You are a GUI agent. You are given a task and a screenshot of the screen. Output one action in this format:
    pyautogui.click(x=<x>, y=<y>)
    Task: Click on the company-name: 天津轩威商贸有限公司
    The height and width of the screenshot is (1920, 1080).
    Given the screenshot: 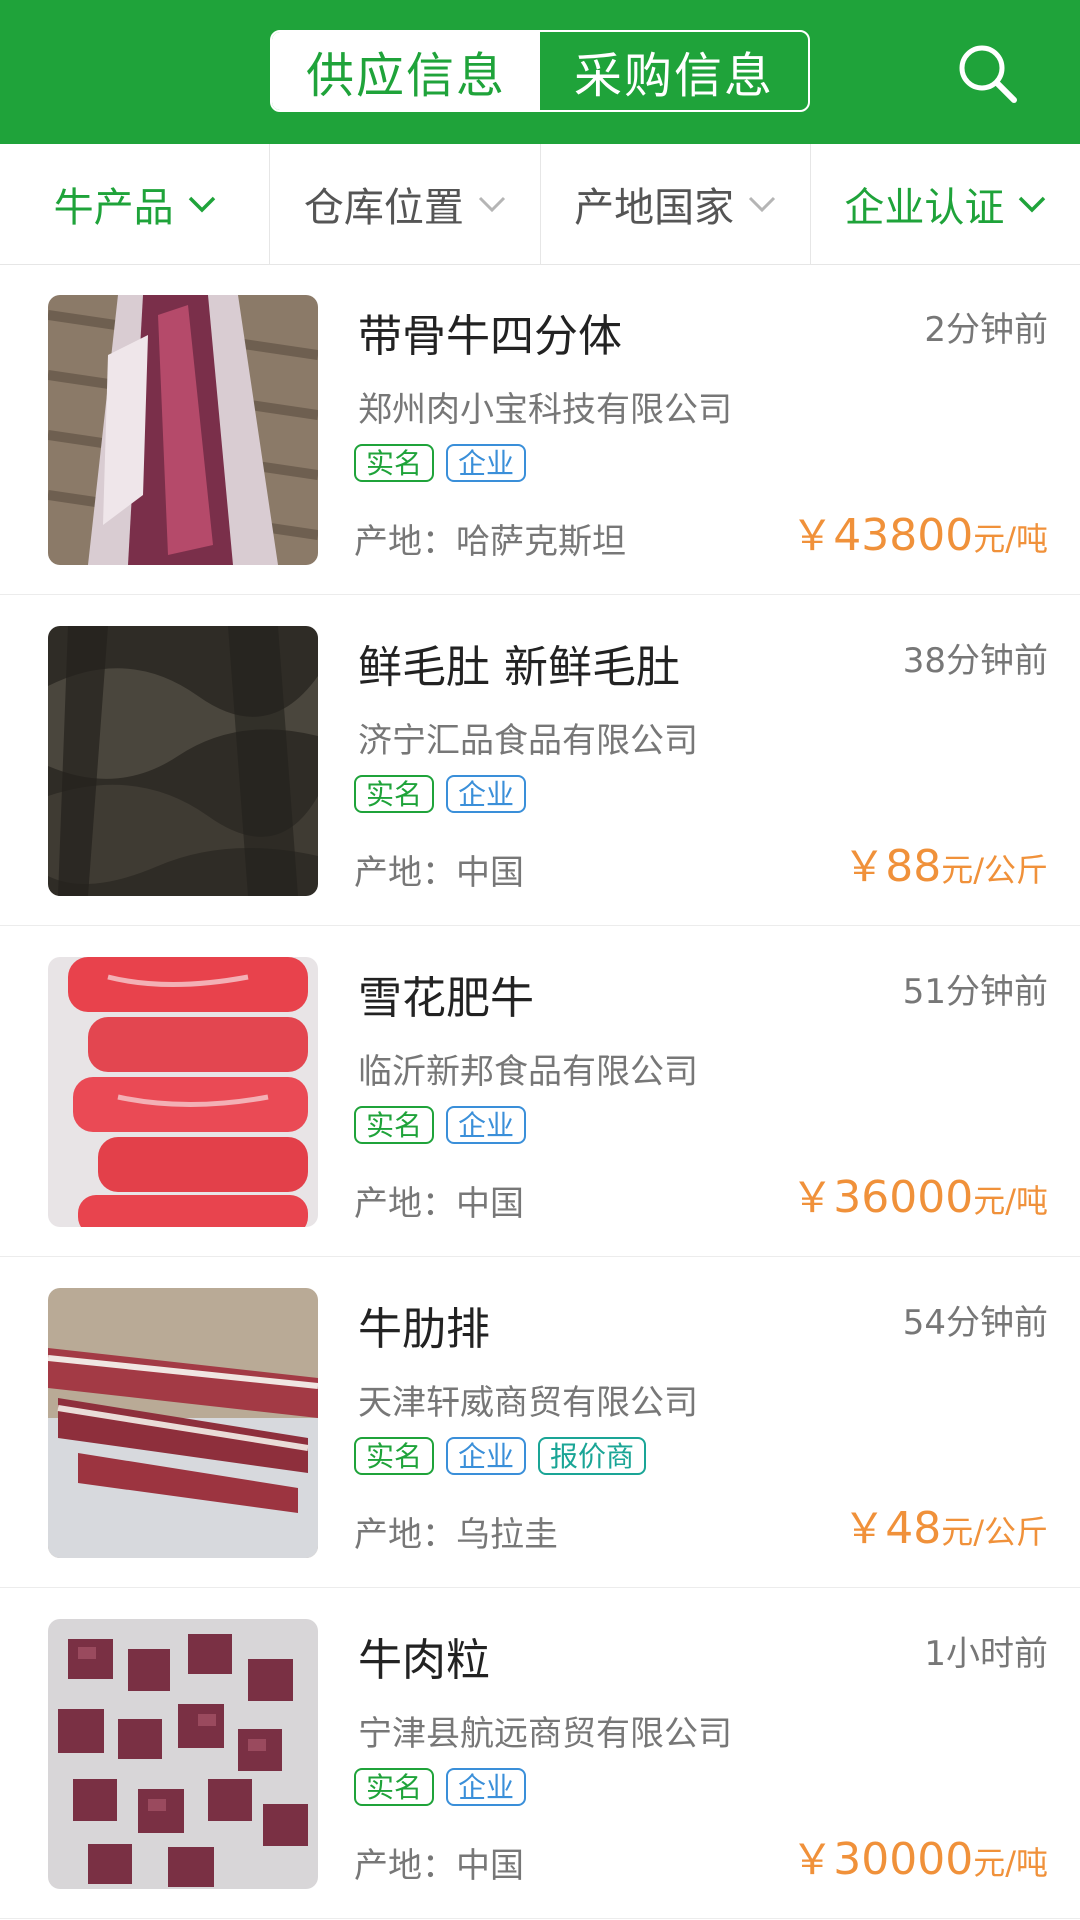 What is the action you would take?
    pyautogui.click(x=528, y=1403)
    